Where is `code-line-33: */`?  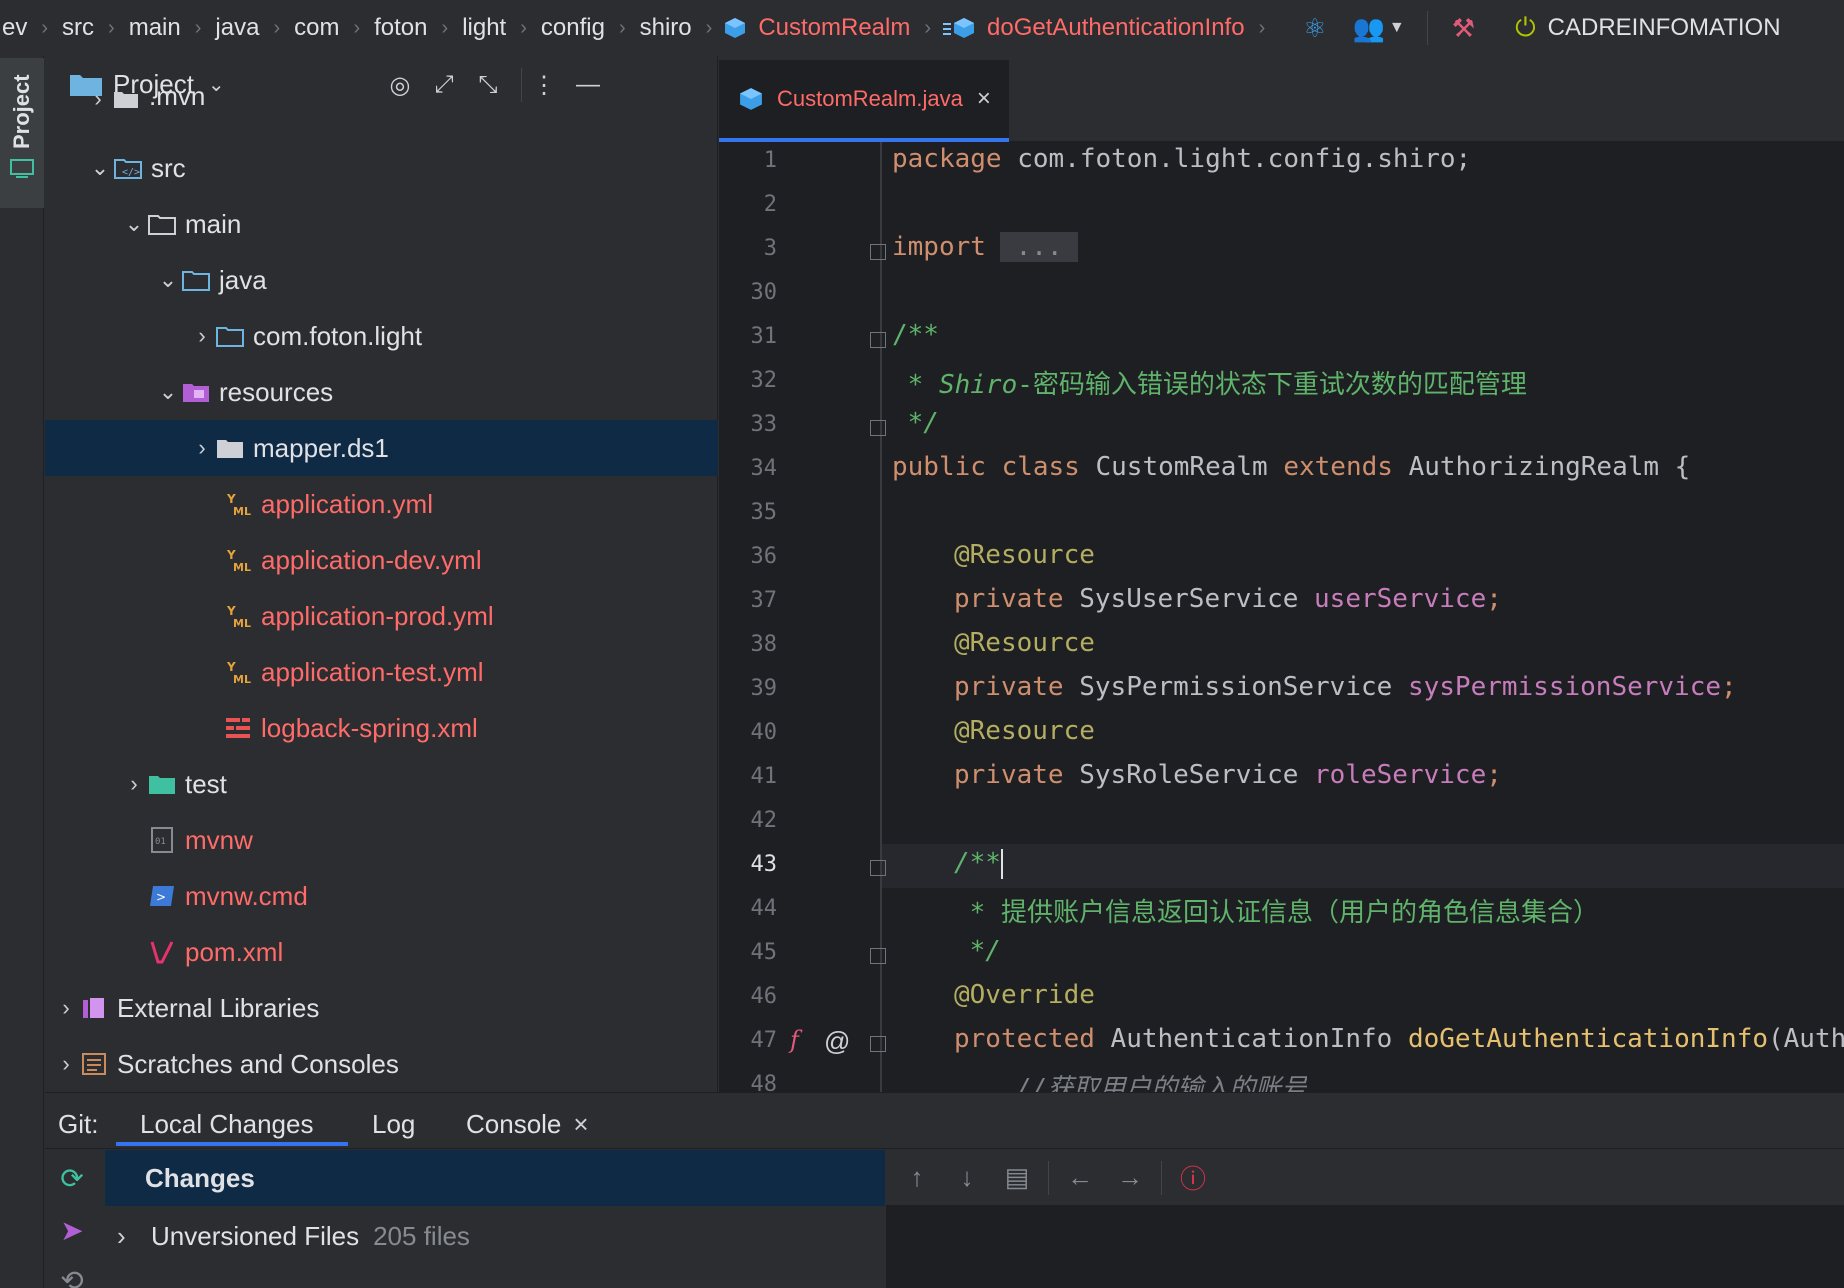 code-line-33: */ is located at coordinates (915, 423).